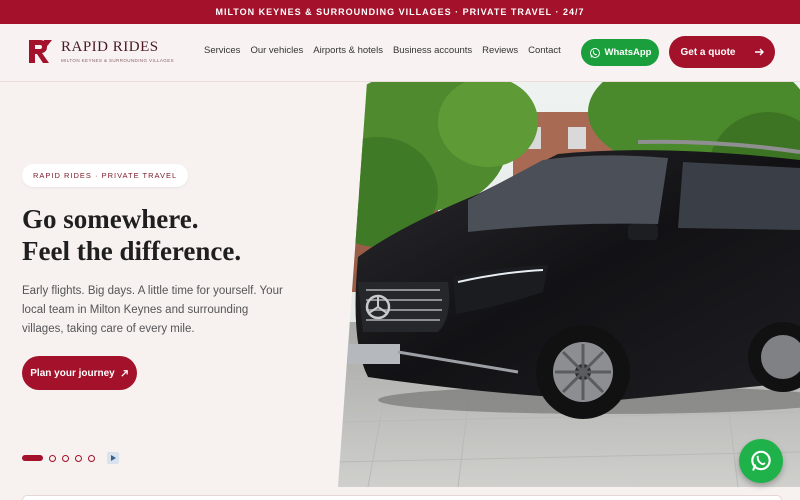 The image size is (800, 500). I want to click on carousel-indicators, so click(70, 458).